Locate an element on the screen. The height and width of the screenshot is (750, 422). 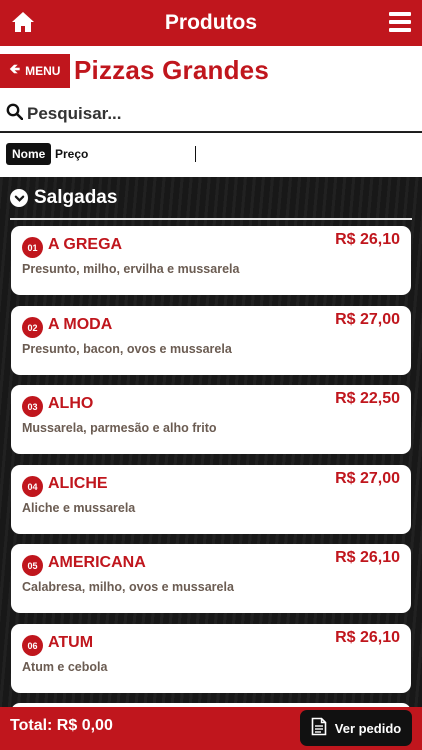
product-number: 03 is located at coordinates (32, 406).